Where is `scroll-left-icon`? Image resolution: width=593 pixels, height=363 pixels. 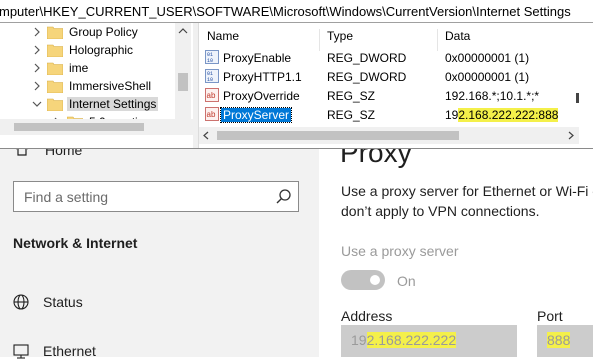
scroll-left-icon is located at coordinates (206, 135).